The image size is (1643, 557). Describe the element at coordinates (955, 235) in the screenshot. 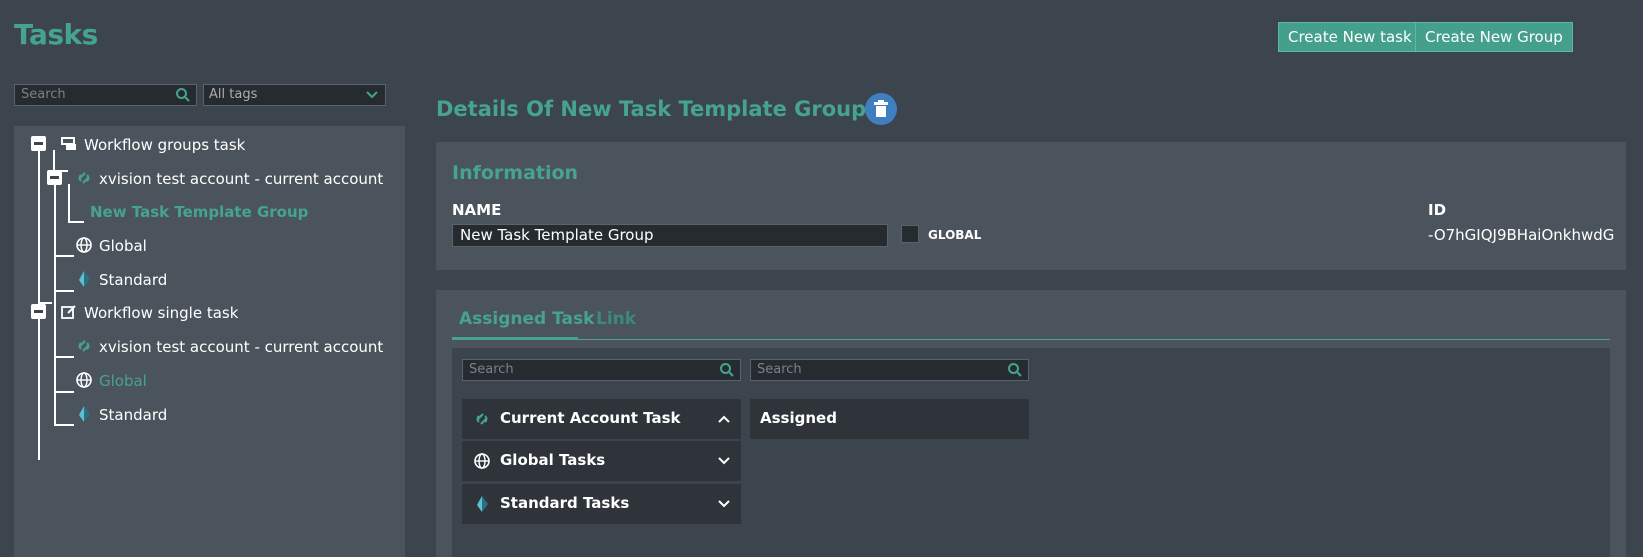

I see `global-label: GLOBAL` at that location.